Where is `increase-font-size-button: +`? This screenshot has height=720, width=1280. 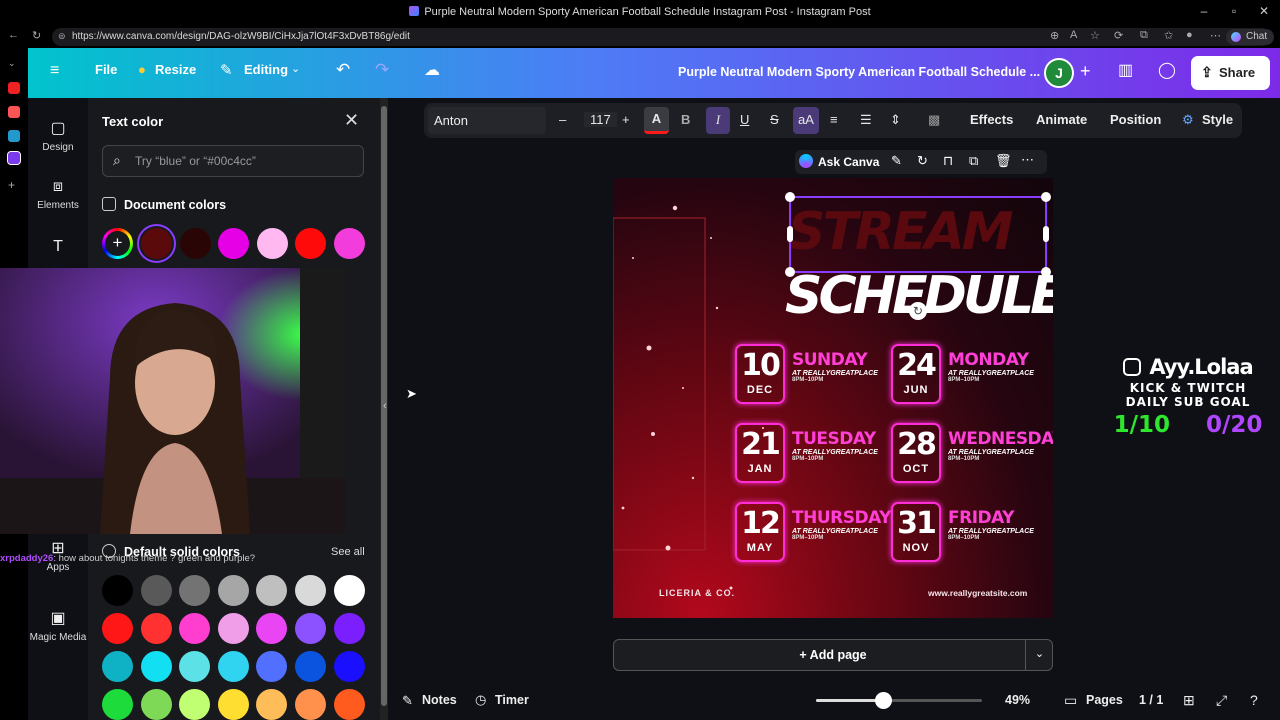 increase-font-size-button: + is located at coordinates (626, 119).